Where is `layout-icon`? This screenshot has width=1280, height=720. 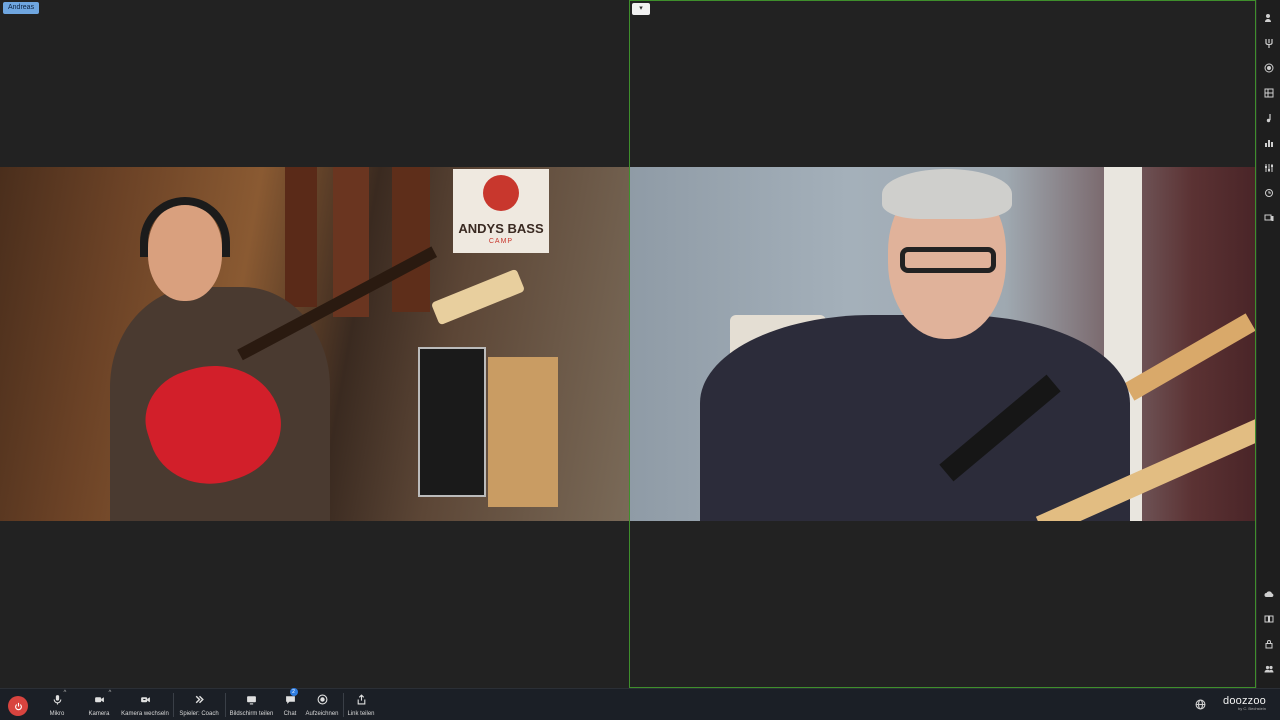 layout-icon is located at coordinates (1269, 619).